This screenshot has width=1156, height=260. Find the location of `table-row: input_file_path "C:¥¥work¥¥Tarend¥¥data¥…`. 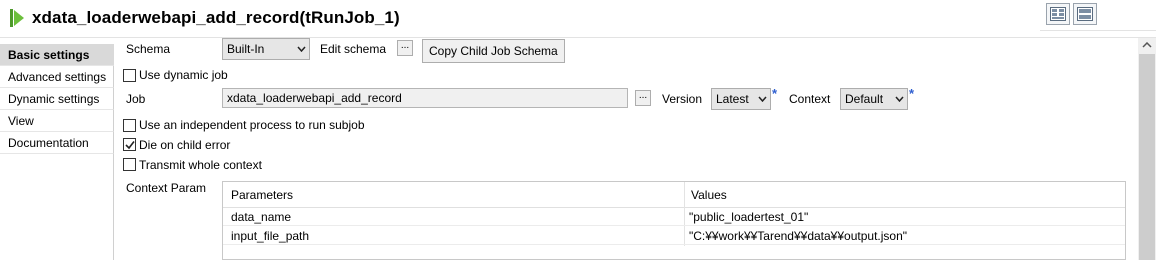

table-row: input_file_path "C:¥¥work¥¥Tarend¥¥data¥… is located at coordinates (674, 236).